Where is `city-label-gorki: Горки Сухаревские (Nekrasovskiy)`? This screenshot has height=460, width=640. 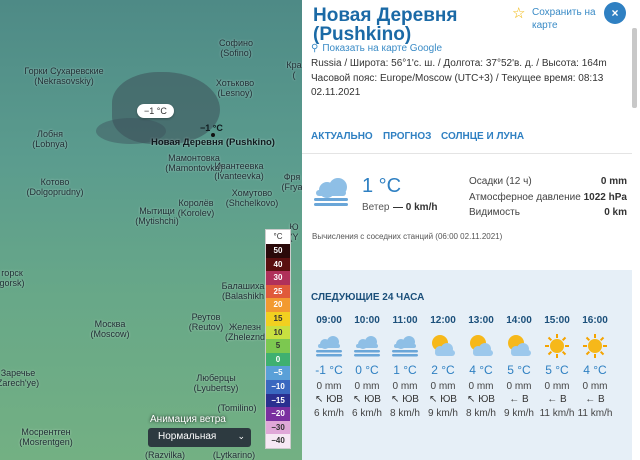
city-label-gorki: Горки Сухаревские (Nekrasovskiy) is located at coordinates (63, 76).